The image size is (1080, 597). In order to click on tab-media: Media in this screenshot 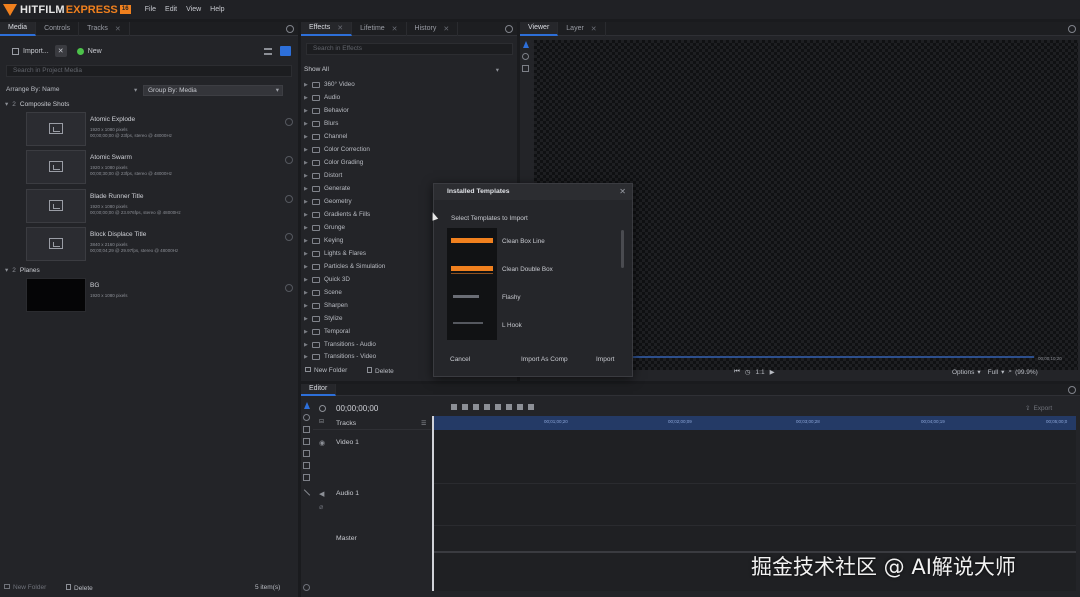, I will do `click(18, 28)`.